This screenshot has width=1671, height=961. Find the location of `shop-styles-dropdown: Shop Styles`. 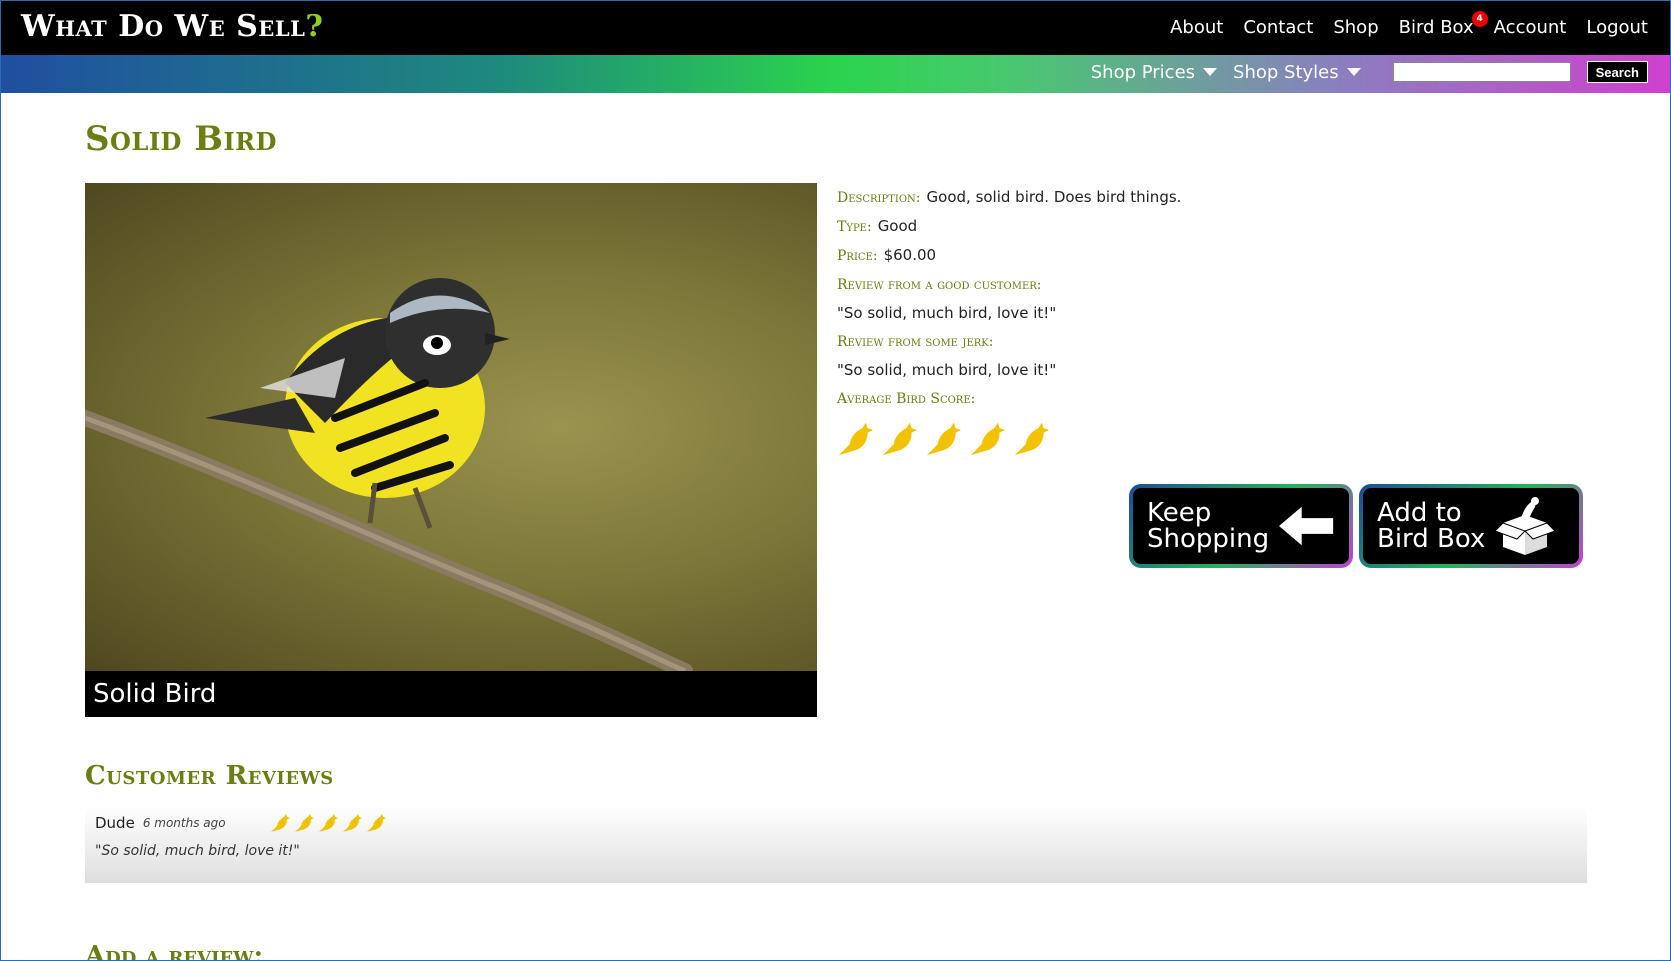

shop-styles-dropdown: Shop Styles is located at coordinates (1297, 72).